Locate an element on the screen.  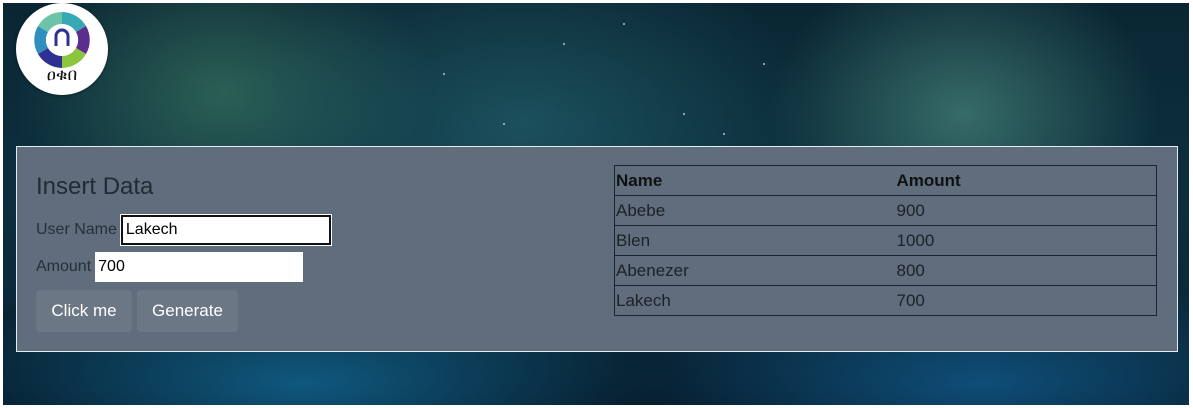
username-label: User Name is located at coordinates (76, 229).